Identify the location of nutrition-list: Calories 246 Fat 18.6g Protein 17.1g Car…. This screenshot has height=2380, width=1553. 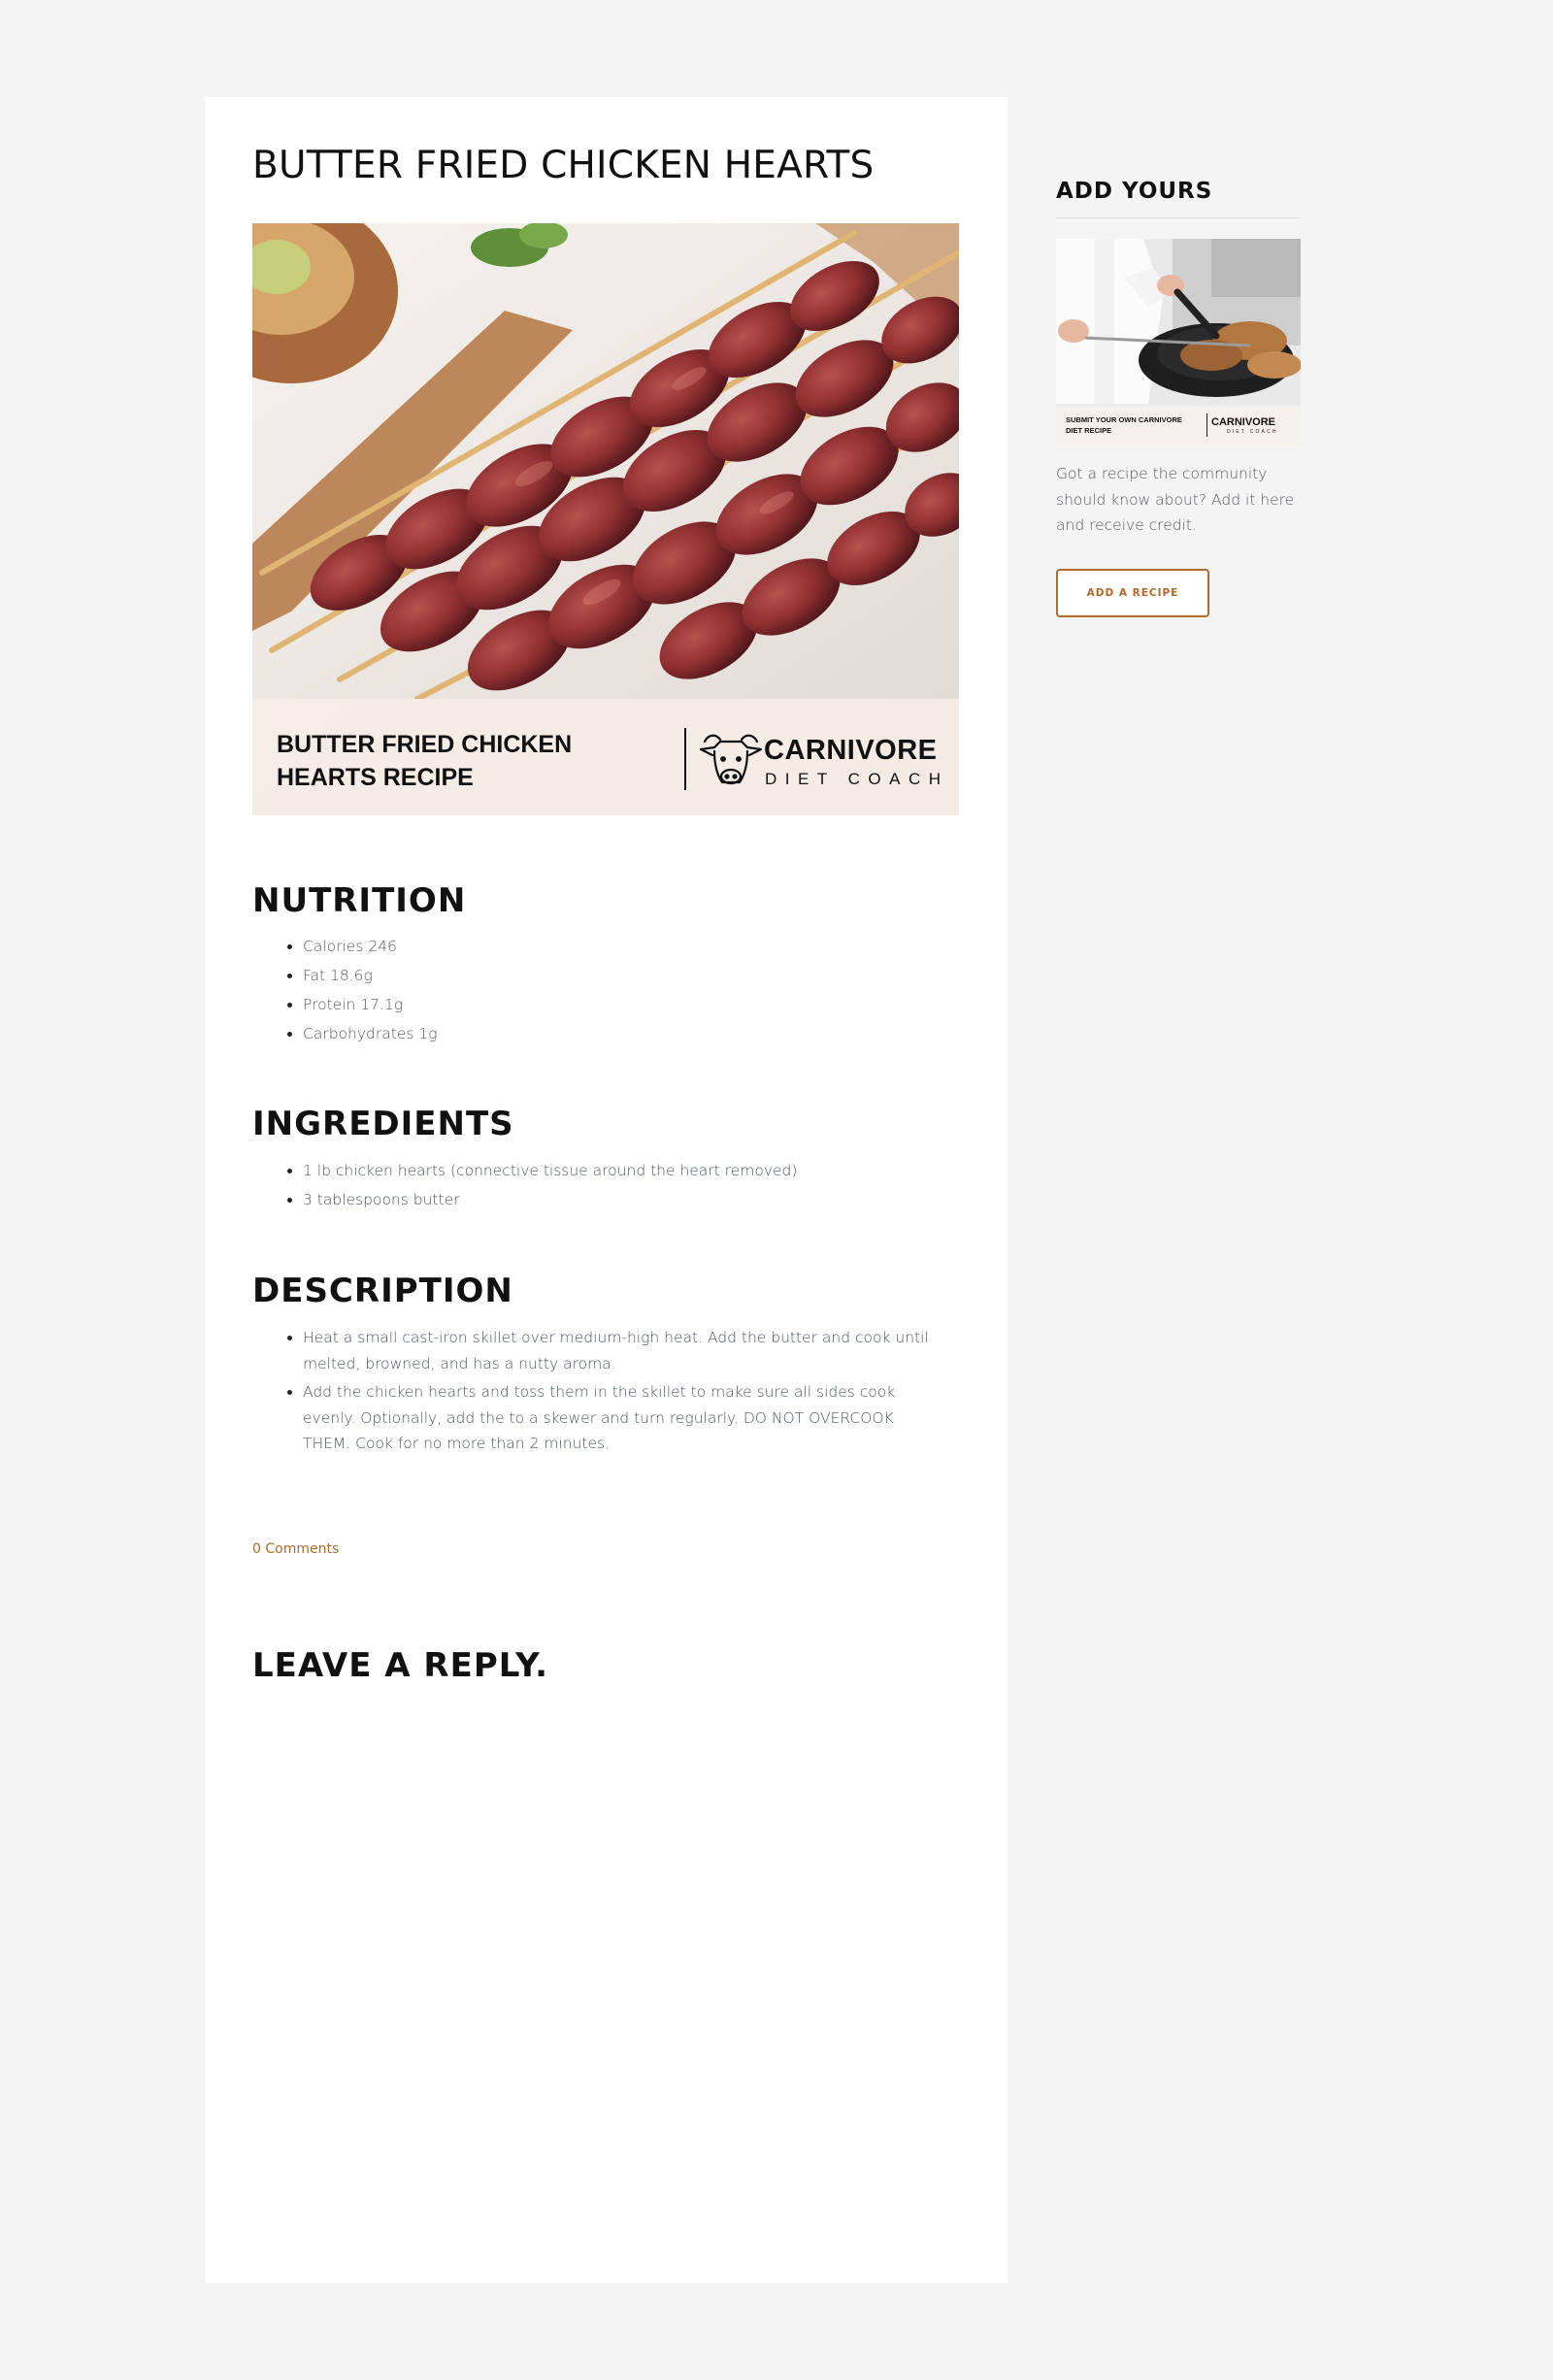
(617, 990).